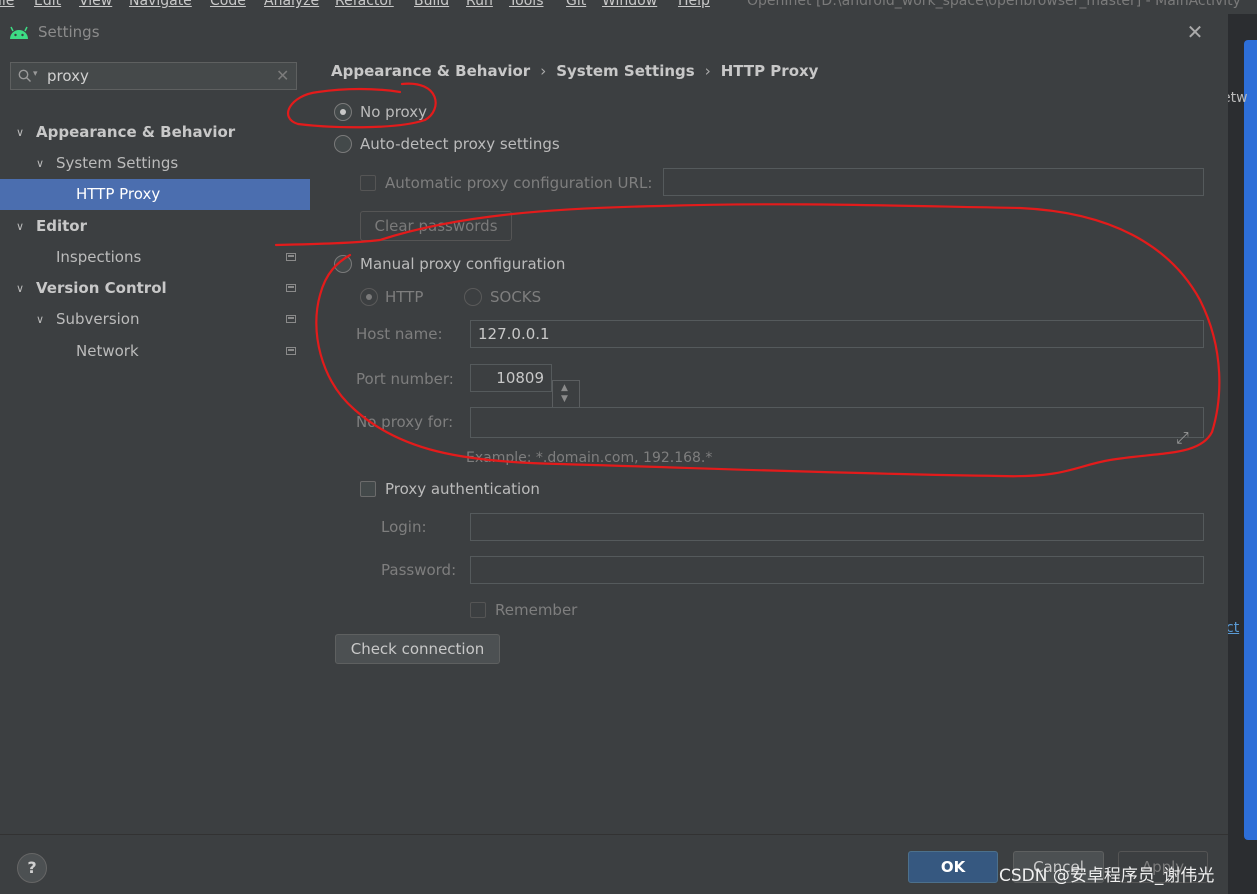 The width and height of the screenshot is (1257, 894). I want to click on proxy-auth-checkbox, so click(368, 489).